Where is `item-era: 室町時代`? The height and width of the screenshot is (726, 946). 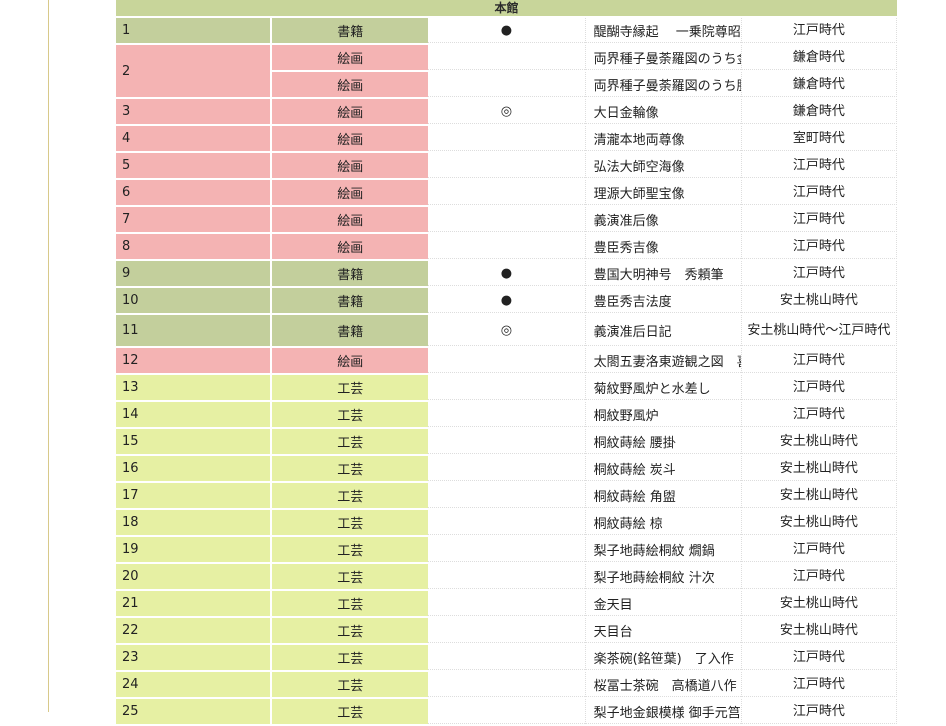
item-era: 室町時代 is located at coordinates (818, 138).